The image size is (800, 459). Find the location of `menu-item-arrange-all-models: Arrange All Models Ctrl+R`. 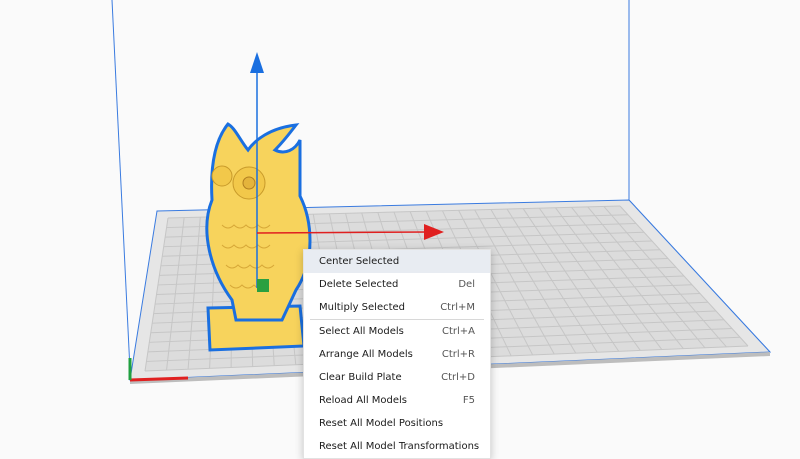

menu-item-arrange-all-models: Arrange All Models Ctrl+R is located at coordinates (397, 354).